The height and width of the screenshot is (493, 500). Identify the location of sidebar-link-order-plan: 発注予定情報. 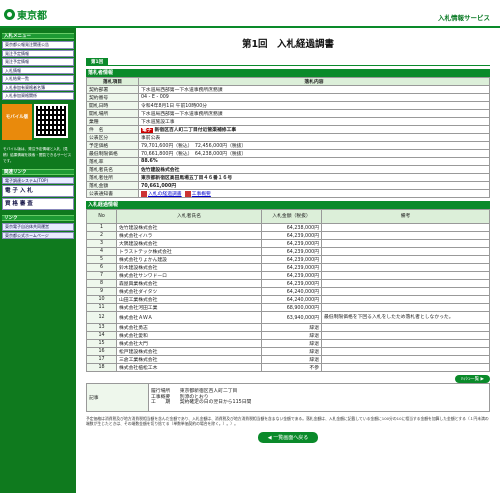
(38, 53).